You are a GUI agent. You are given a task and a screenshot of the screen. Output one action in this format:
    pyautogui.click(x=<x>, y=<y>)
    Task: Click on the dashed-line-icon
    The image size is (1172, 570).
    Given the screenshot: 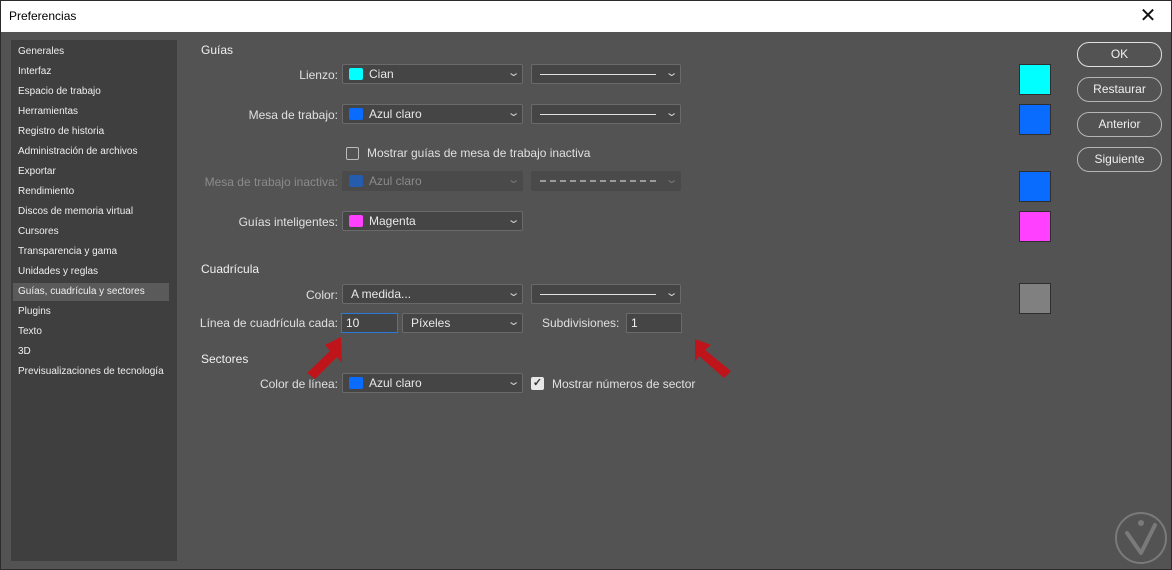 What is the action you would take?
    pyautogui.click(x=598, y=181)
    